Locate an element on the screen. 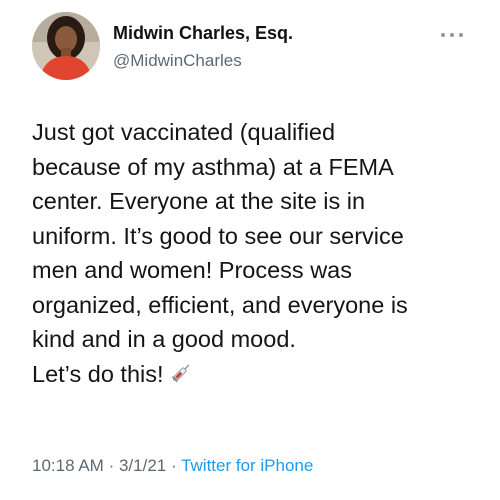  tweet-line: uniform. It’s good to see our service is located at coordinates (218, 235).